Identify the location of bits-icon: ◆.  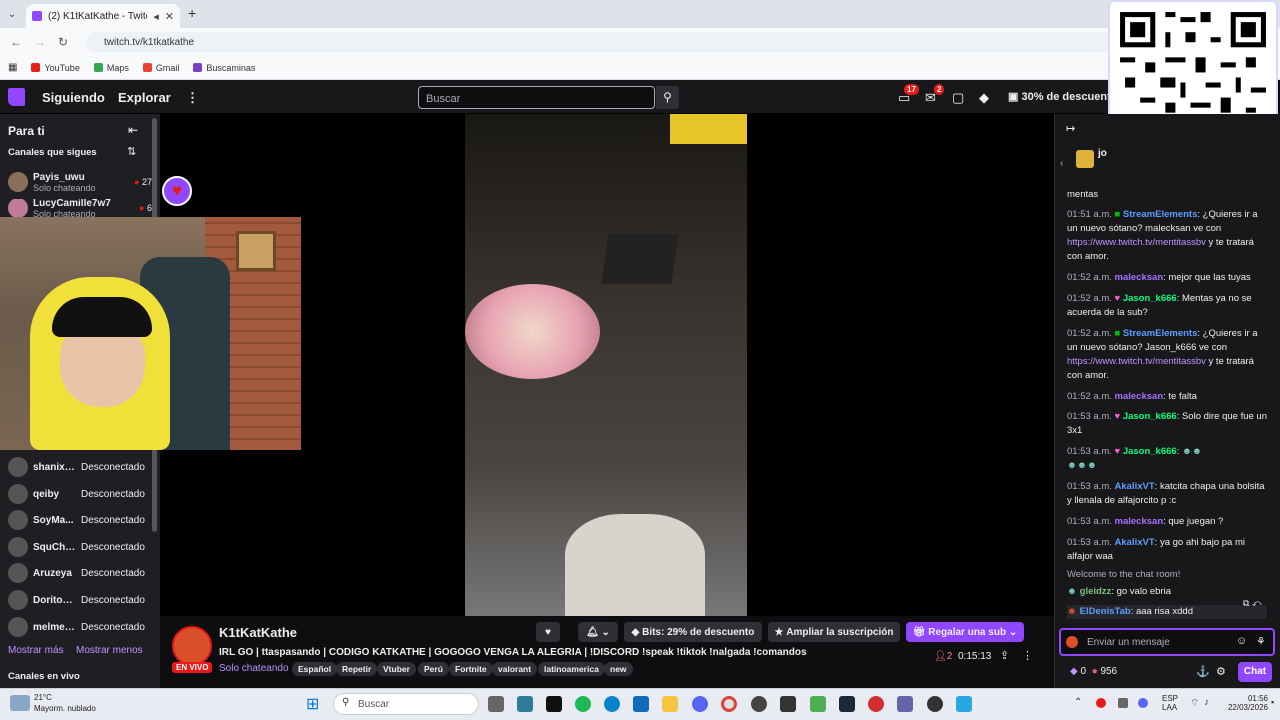
(984, 98).